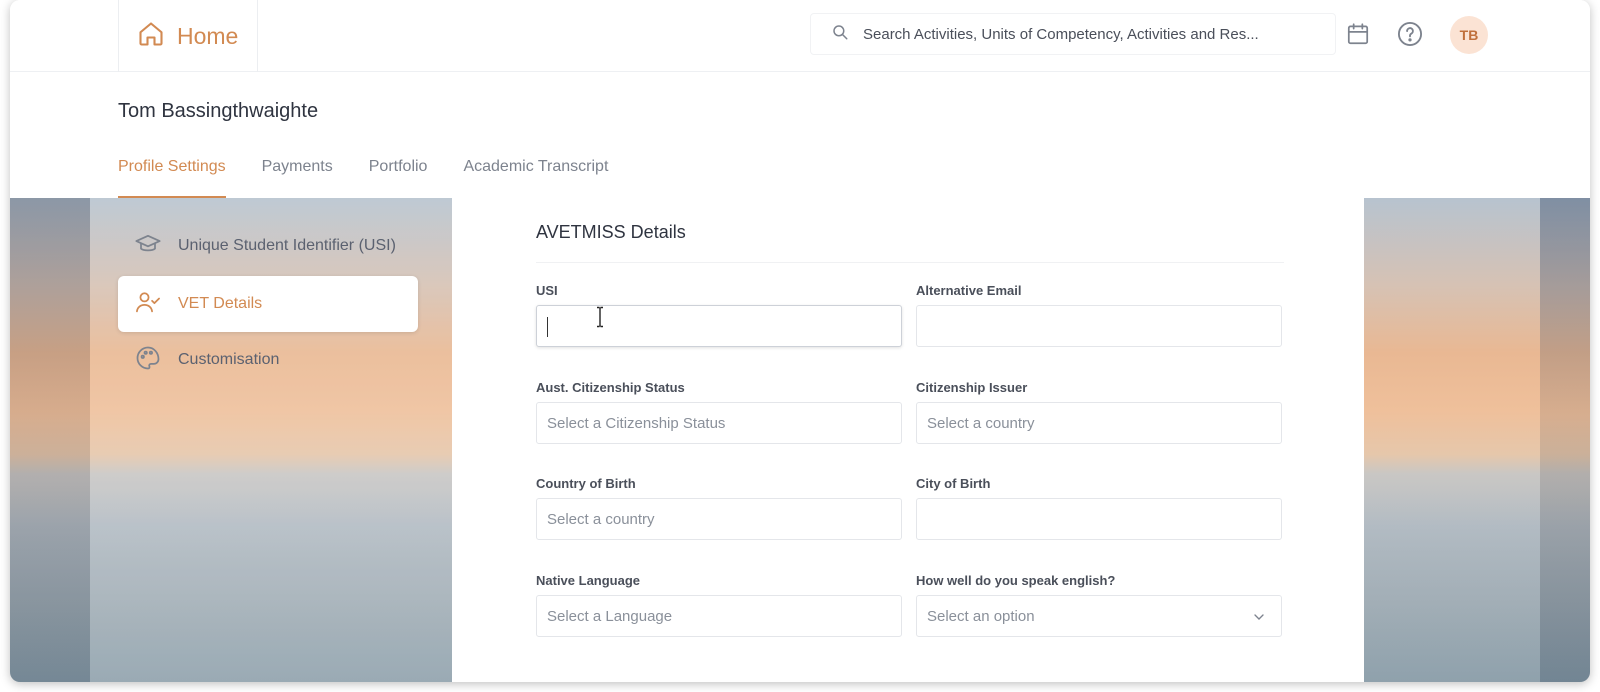 The image size is (1600, 692). I want to click on city-of-birth-input, so click(1104, 519).